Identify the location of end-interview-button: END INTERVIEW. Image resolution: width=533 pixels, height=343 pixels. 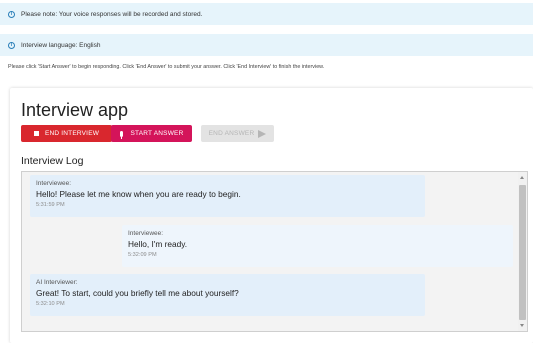
(66, 133).